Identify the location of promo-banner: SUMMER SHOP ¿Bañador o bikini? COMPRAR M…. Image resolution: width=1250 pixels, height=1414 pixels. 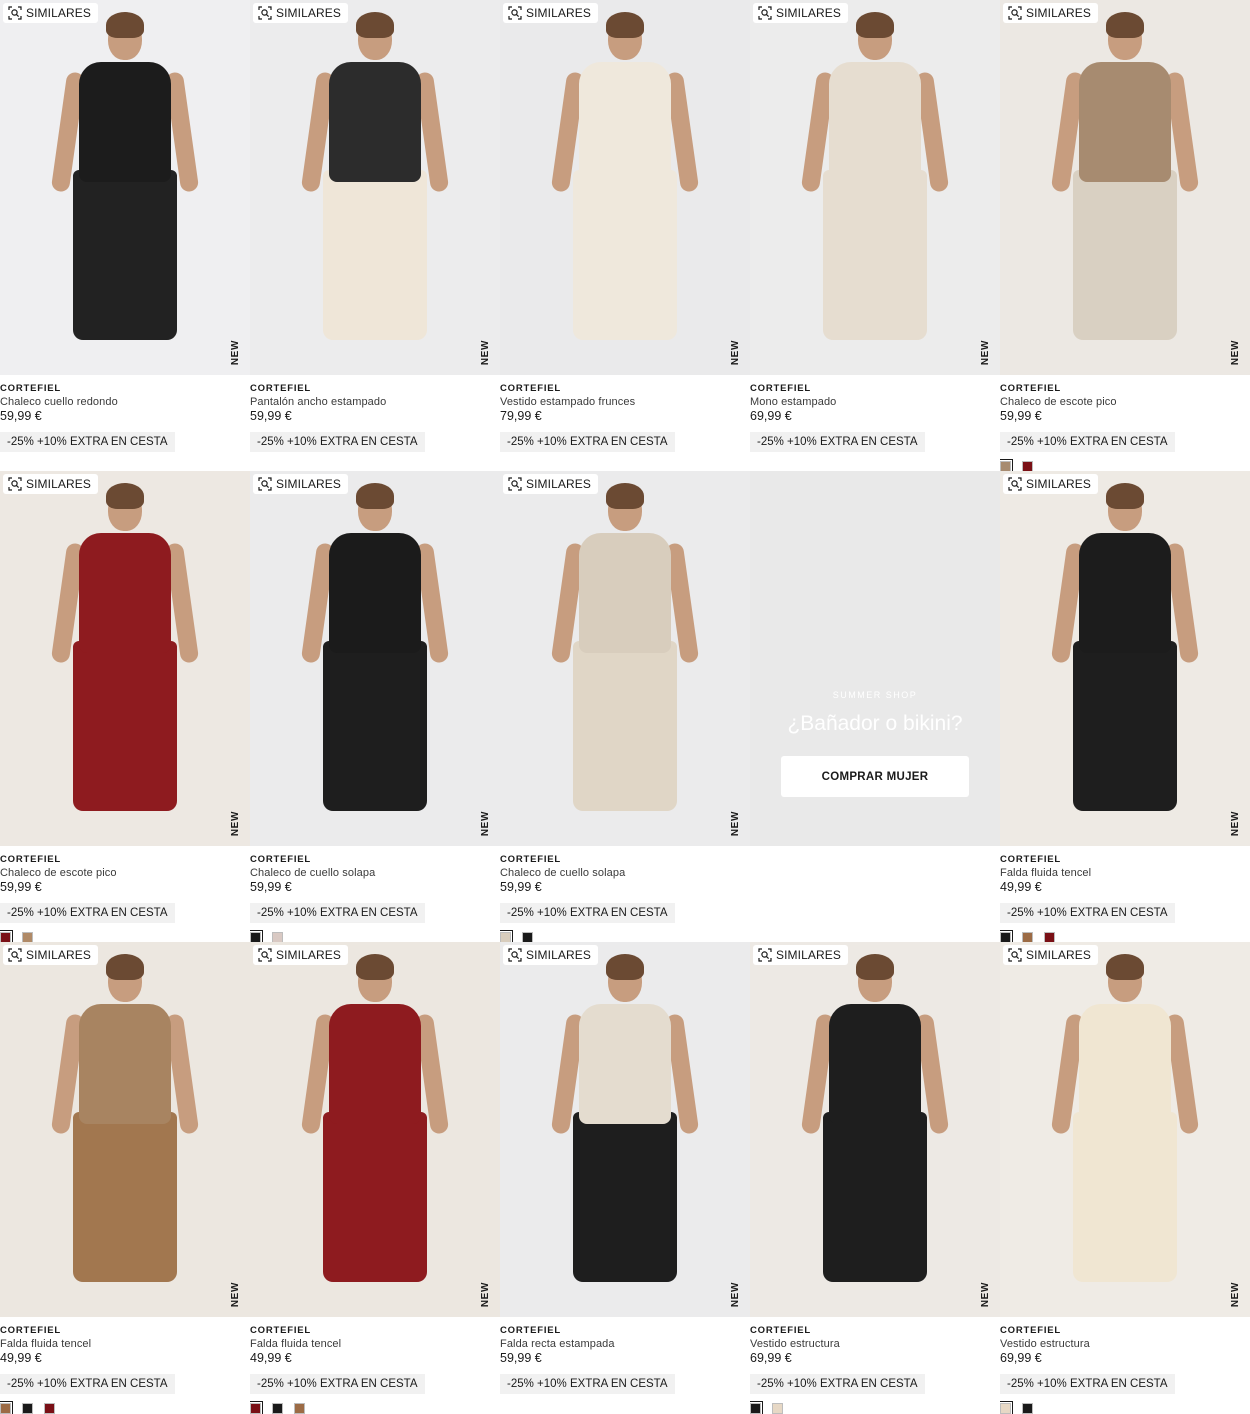
(875, 658).